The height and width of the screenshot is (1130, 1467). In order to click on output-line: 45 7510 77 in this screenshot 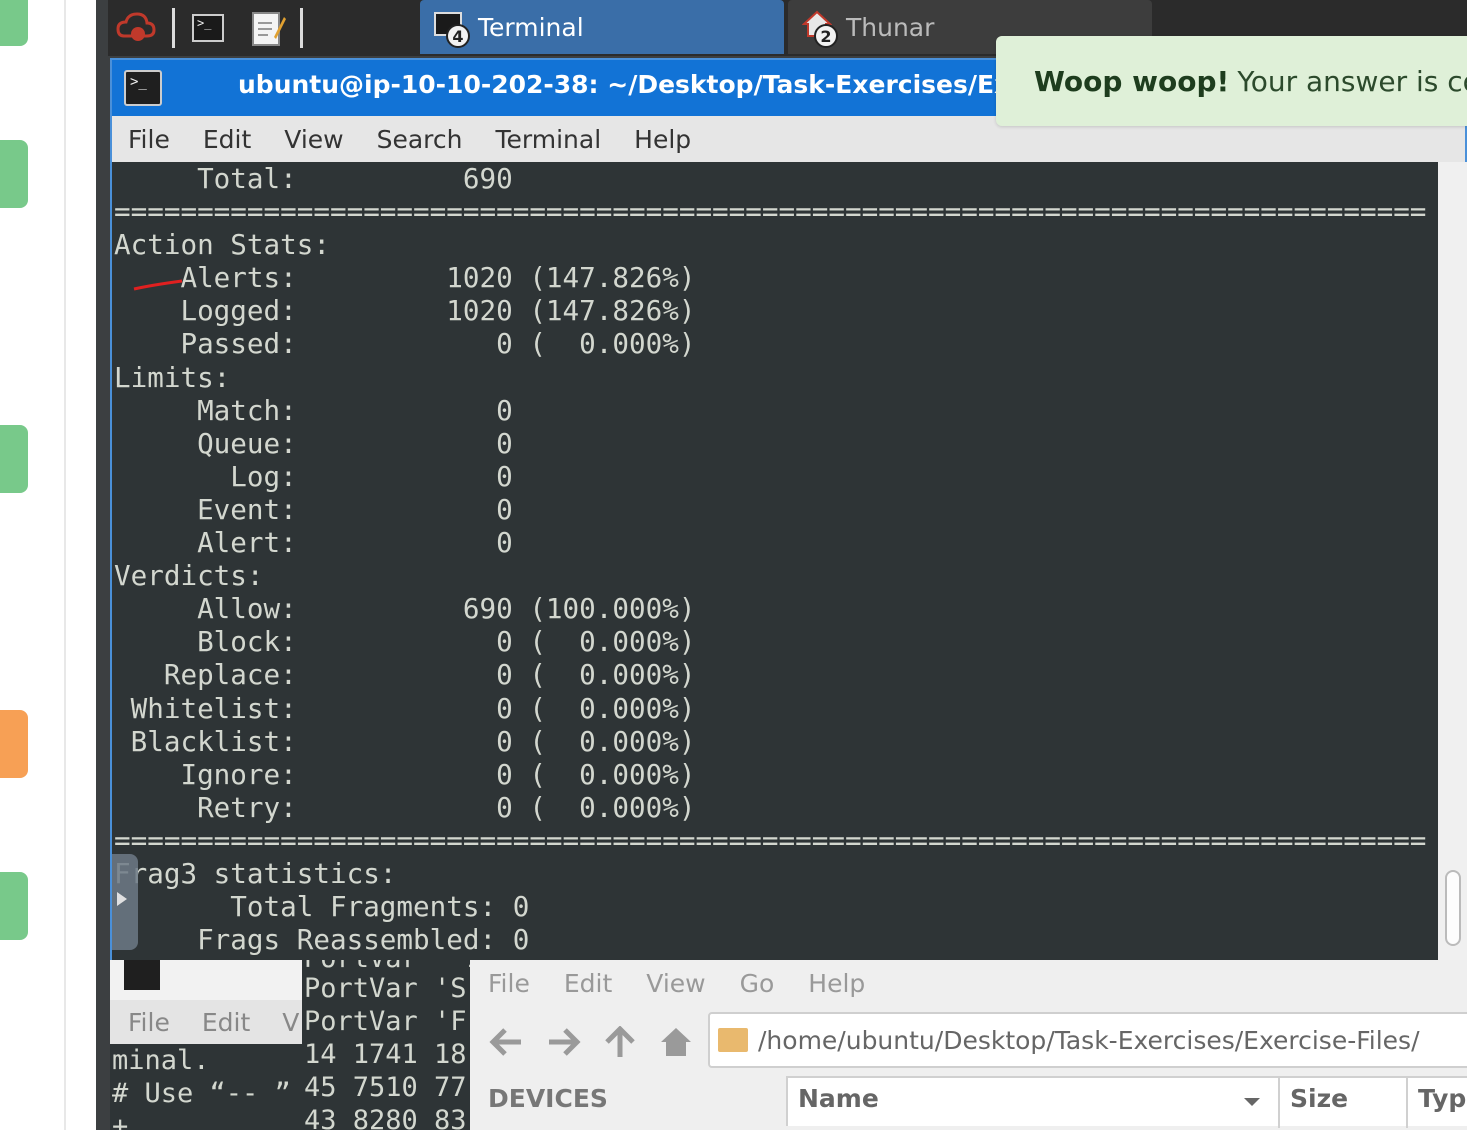, I will do `click(385, 1087)`.